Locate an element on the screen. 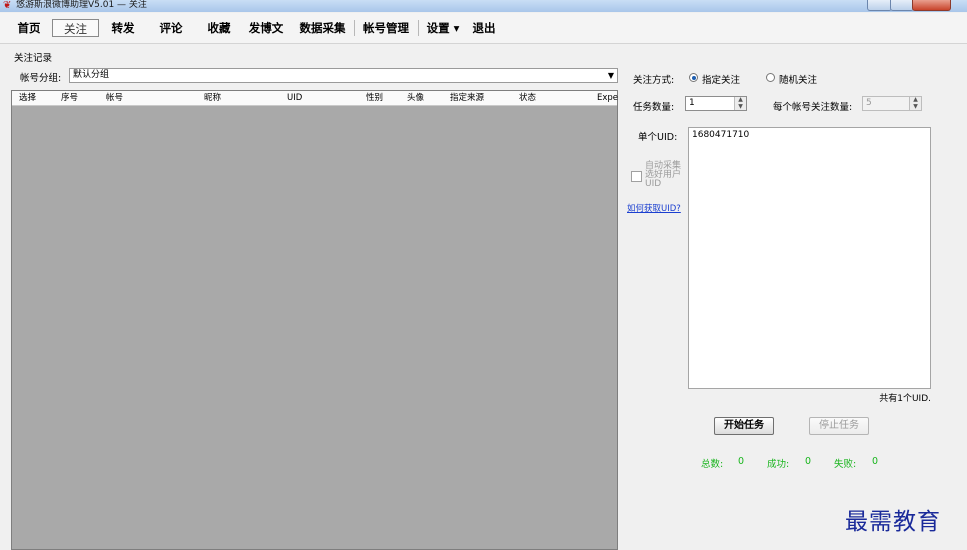 This screenshot has width=967, height=550. col-index: 序号 is located at coordinates (69, 98).